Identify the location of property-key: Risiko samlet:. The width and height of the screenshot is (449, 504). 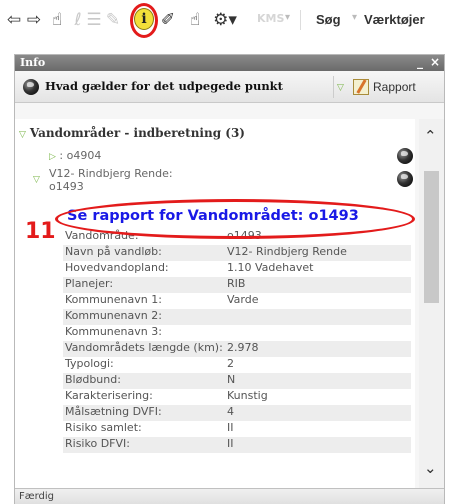
(103, 427).